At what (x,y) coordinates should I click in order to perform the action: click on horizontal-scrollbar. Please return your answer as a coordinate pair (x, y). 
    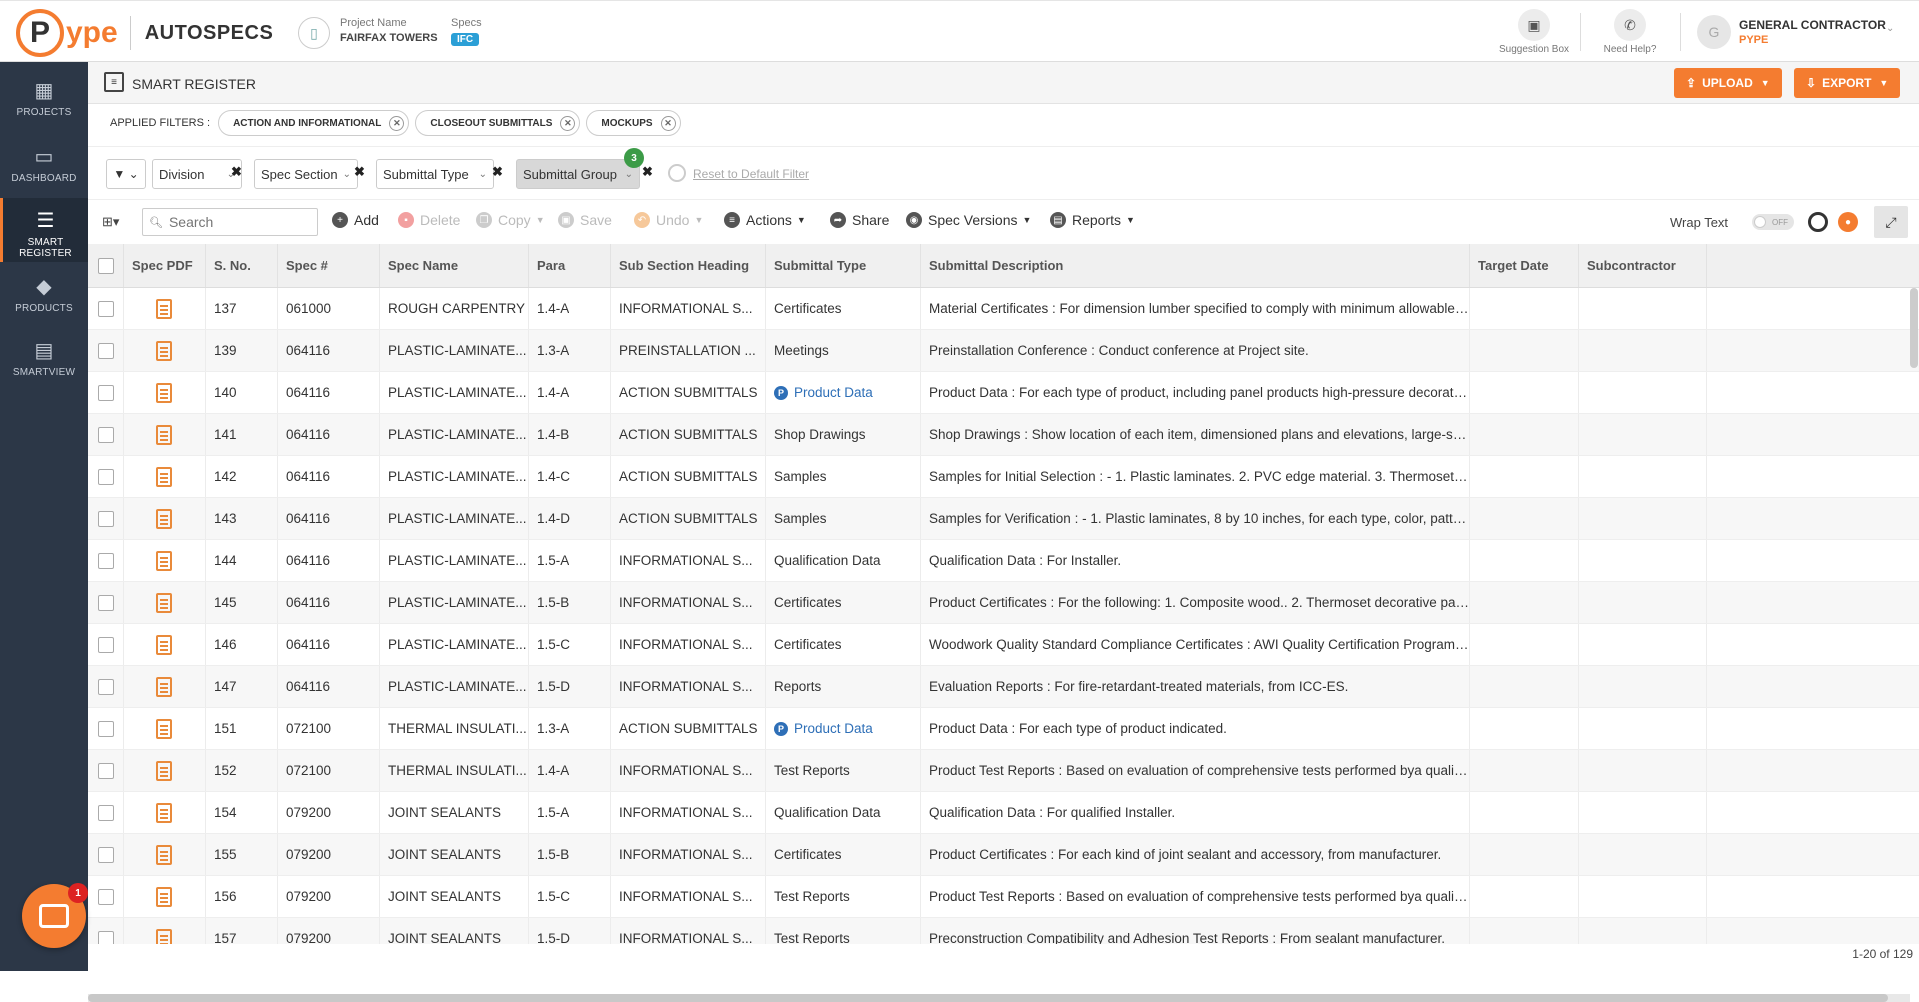
    Looking at the image, I should click on (999, 998).